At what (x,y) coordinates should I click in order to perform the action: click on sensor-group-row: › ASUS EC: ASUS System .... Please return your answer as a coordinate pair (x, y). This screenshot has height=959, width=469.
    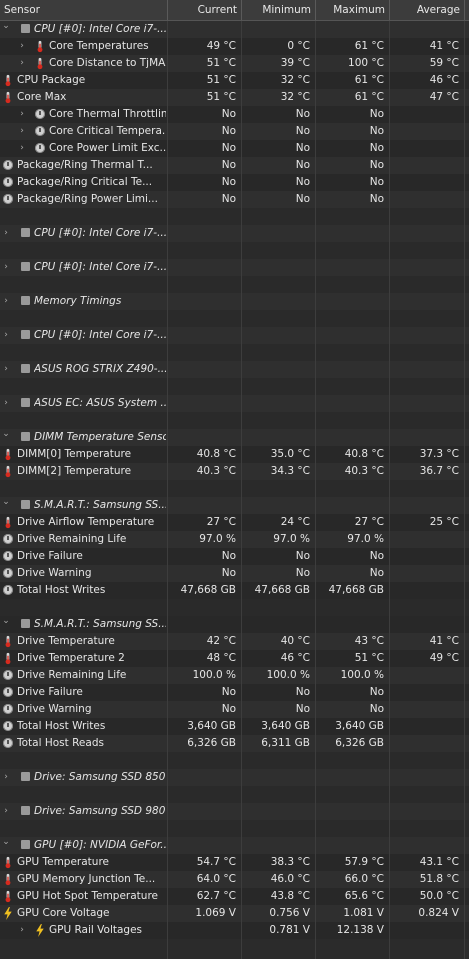
    Looking at the image, I should click on (234, 403).